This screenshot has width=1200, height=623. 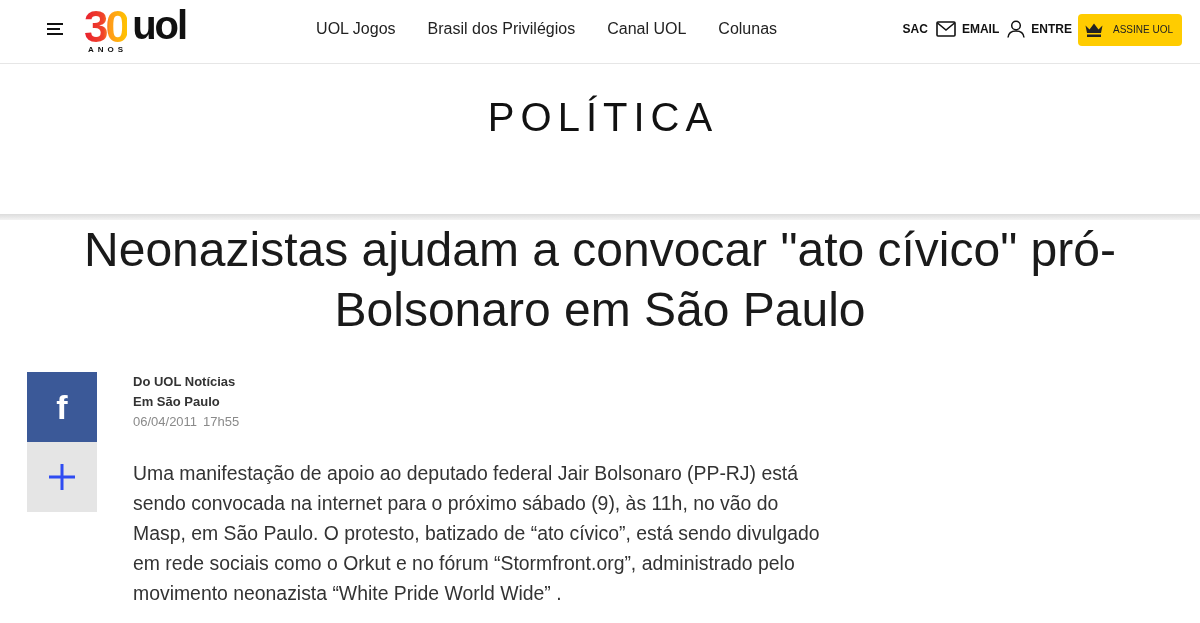 I want to click on logo-number: 30, so click(x=106, y=27).